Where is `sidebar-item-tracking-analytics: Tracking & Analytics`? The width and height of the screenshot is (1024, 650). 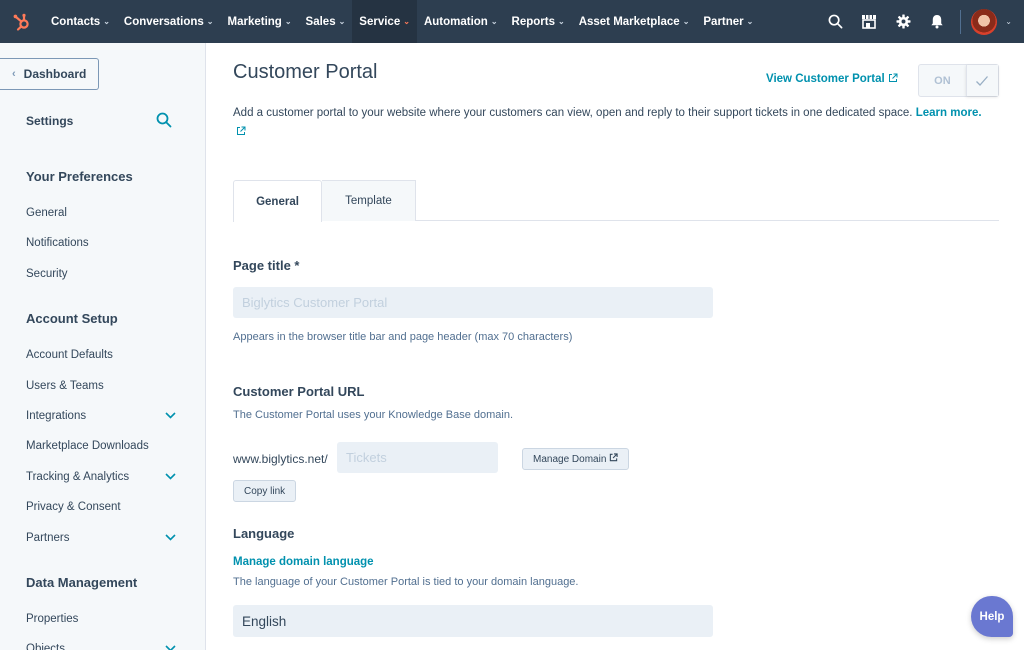 sidebar-item-tracking-analytics: Tracking & Analytics is located at coordinates (101, 477).